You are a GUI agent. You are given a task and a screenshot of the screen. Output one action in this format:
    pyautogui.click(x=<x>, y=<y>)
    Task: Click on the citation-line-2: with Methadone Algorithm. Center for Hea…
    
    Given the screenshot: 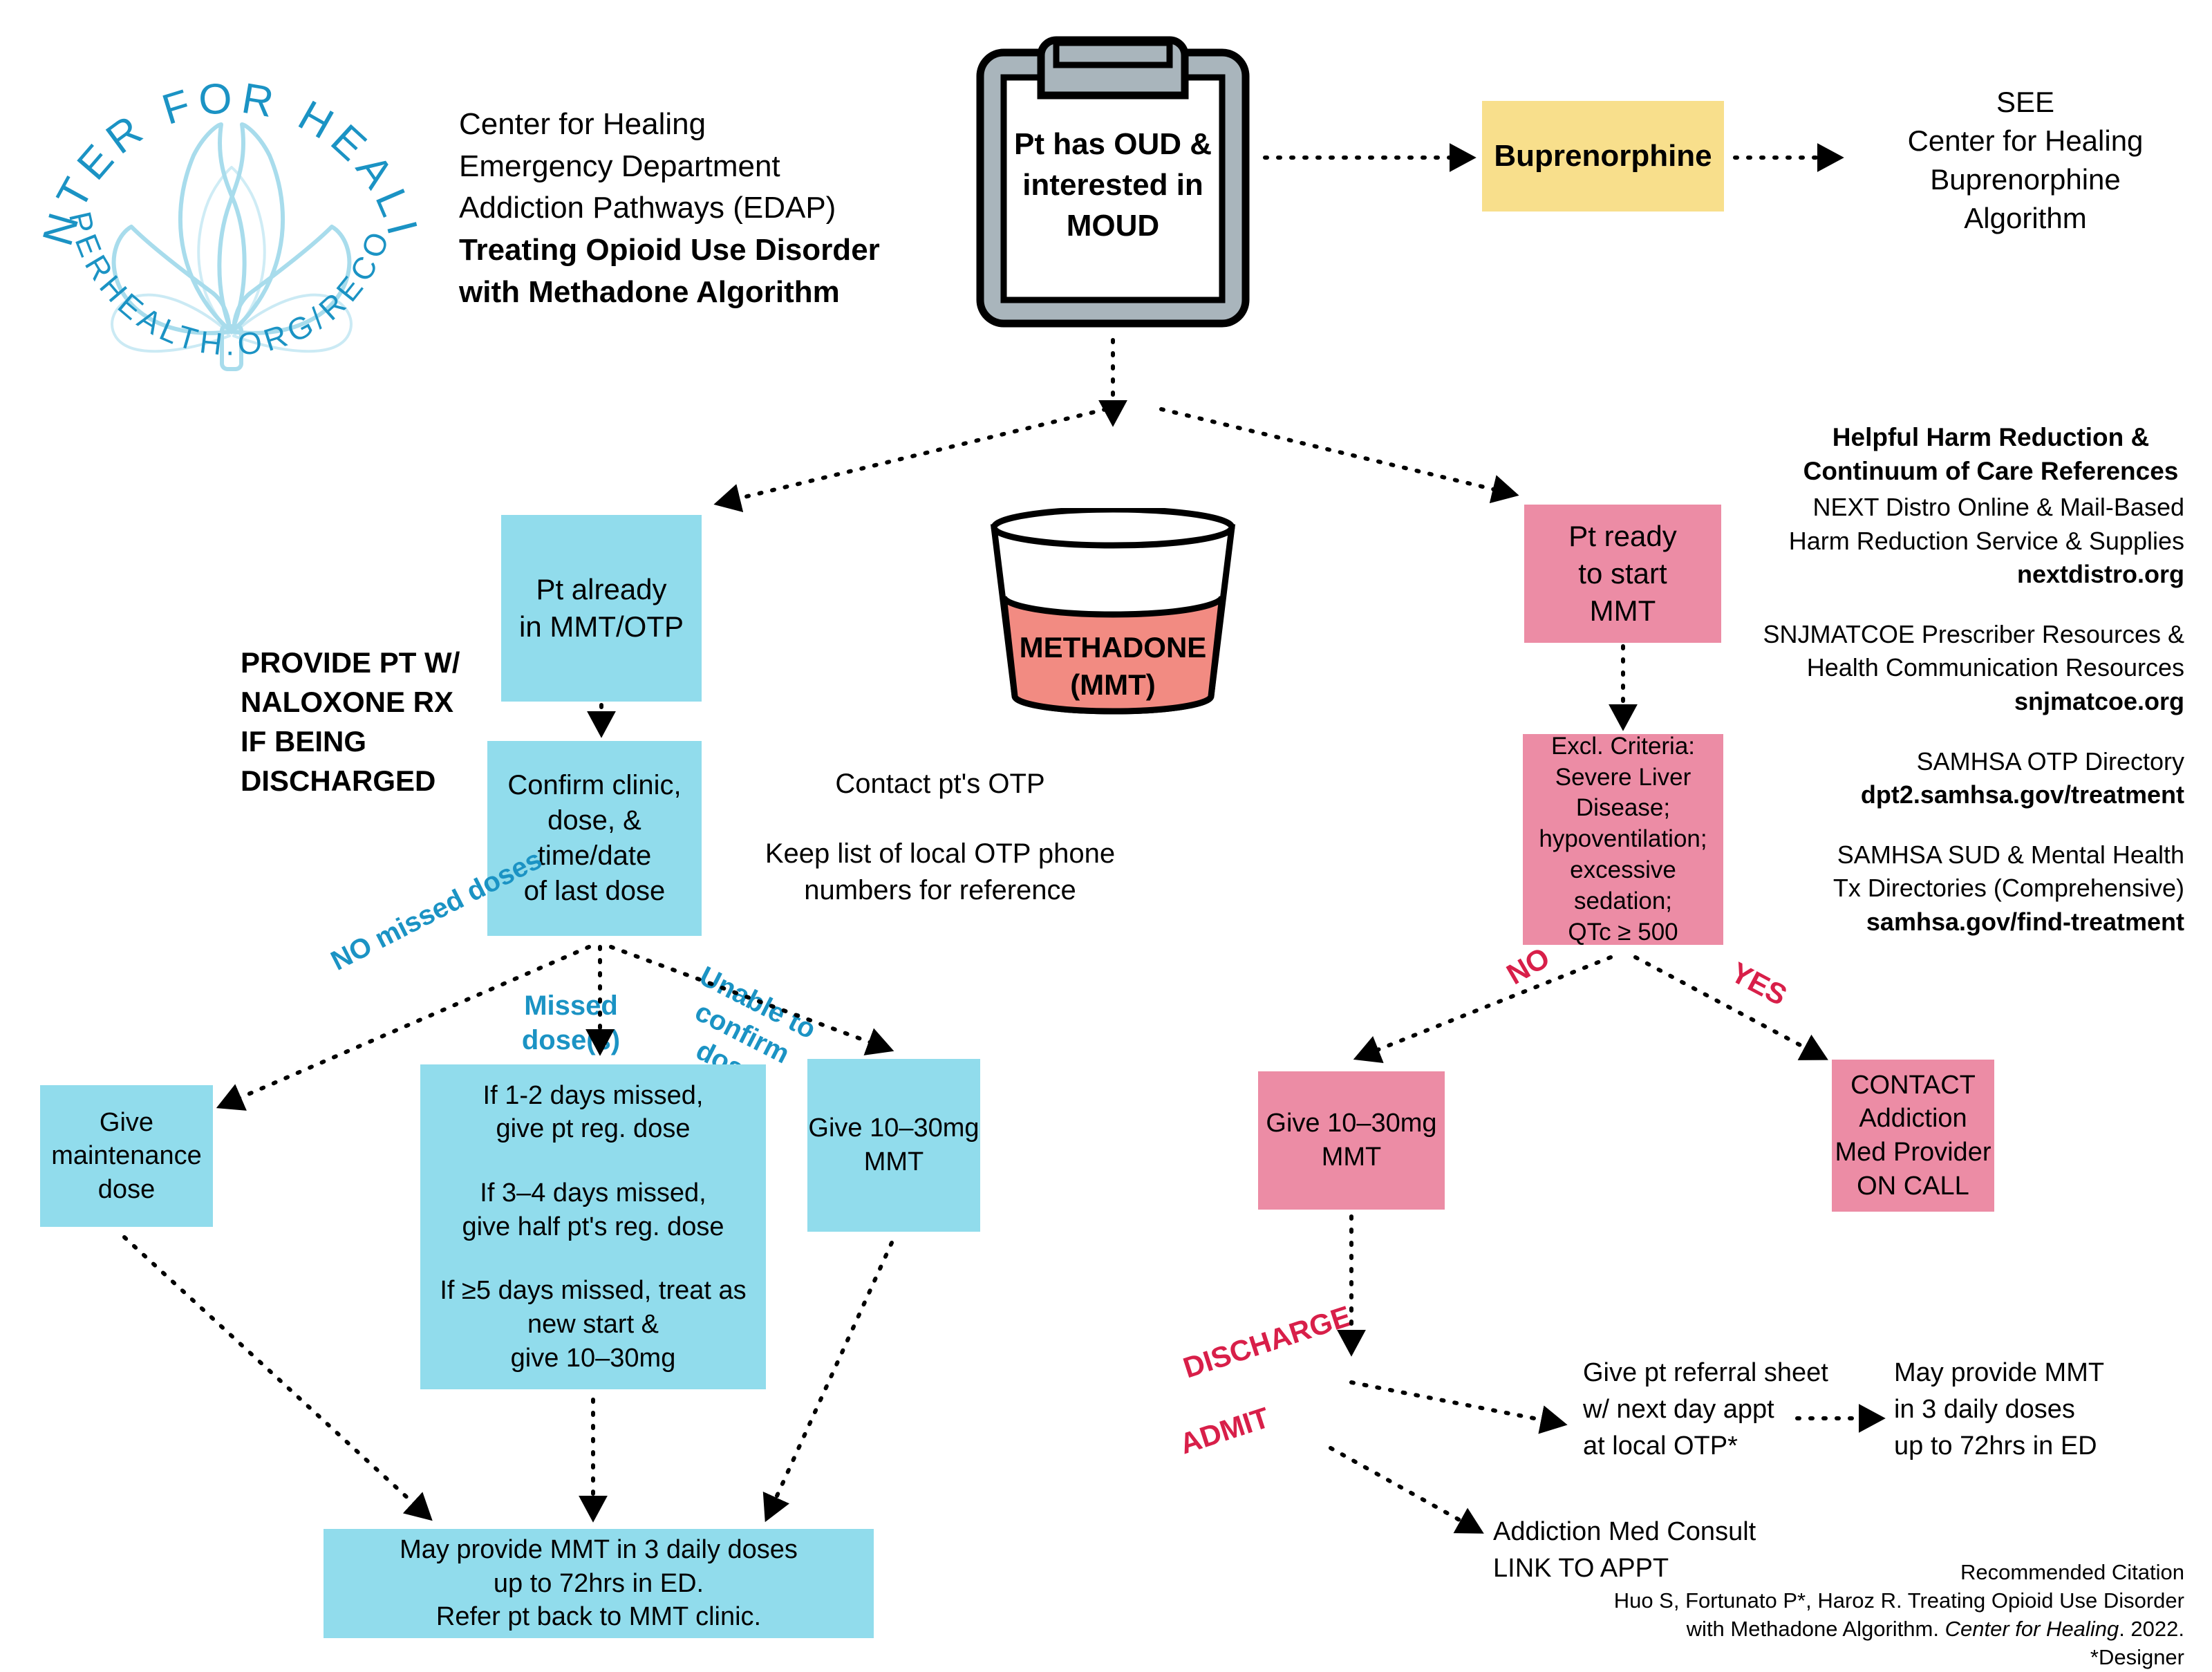 What is the action you would take?
    pyautogui.click(x=1845, y=1629)
    